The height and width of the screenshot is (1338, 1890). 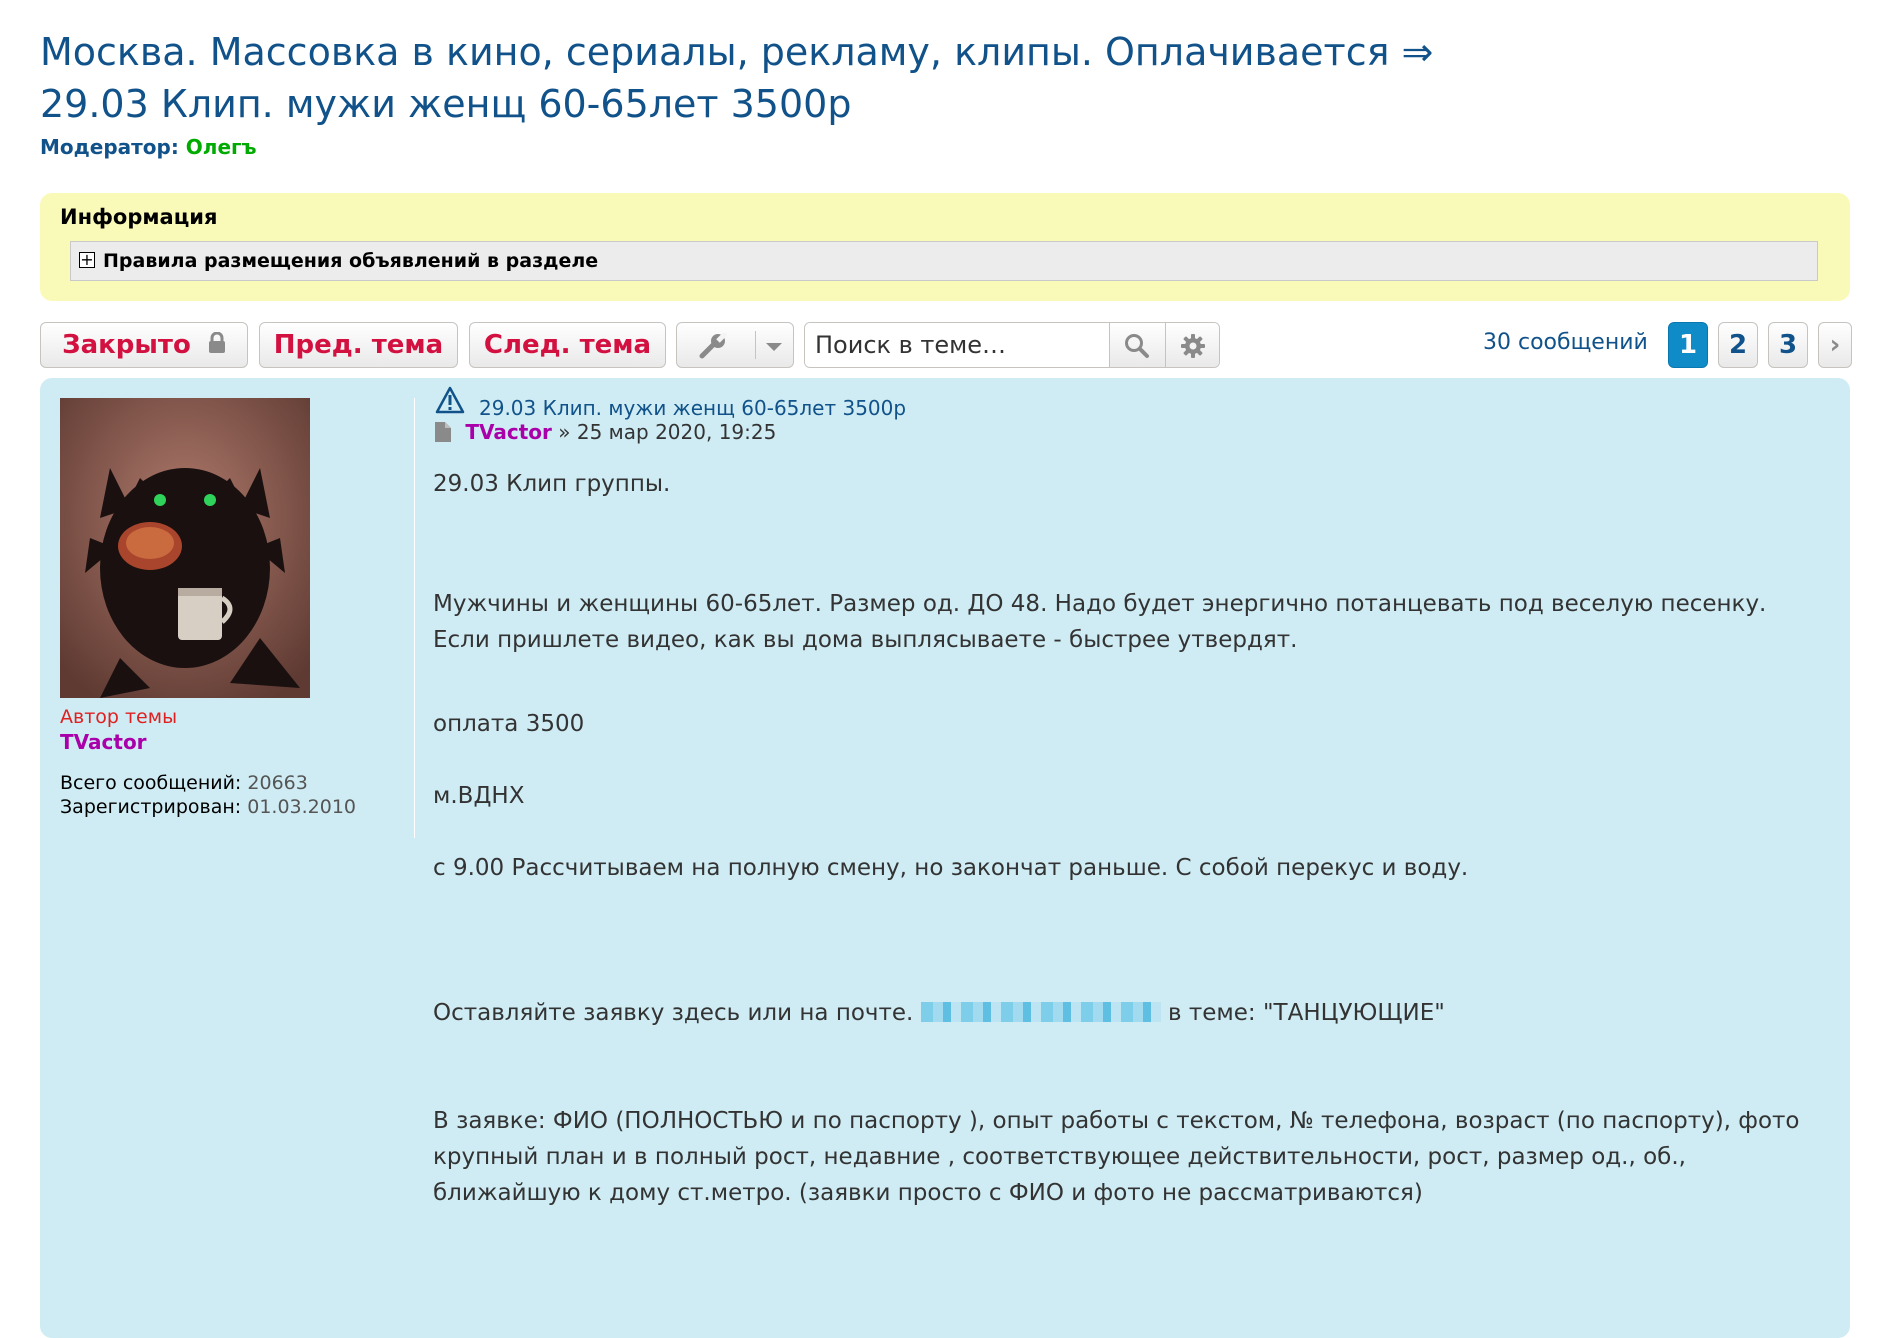 I want to click on author-role: Автор темы, so click(x=119, y=717).